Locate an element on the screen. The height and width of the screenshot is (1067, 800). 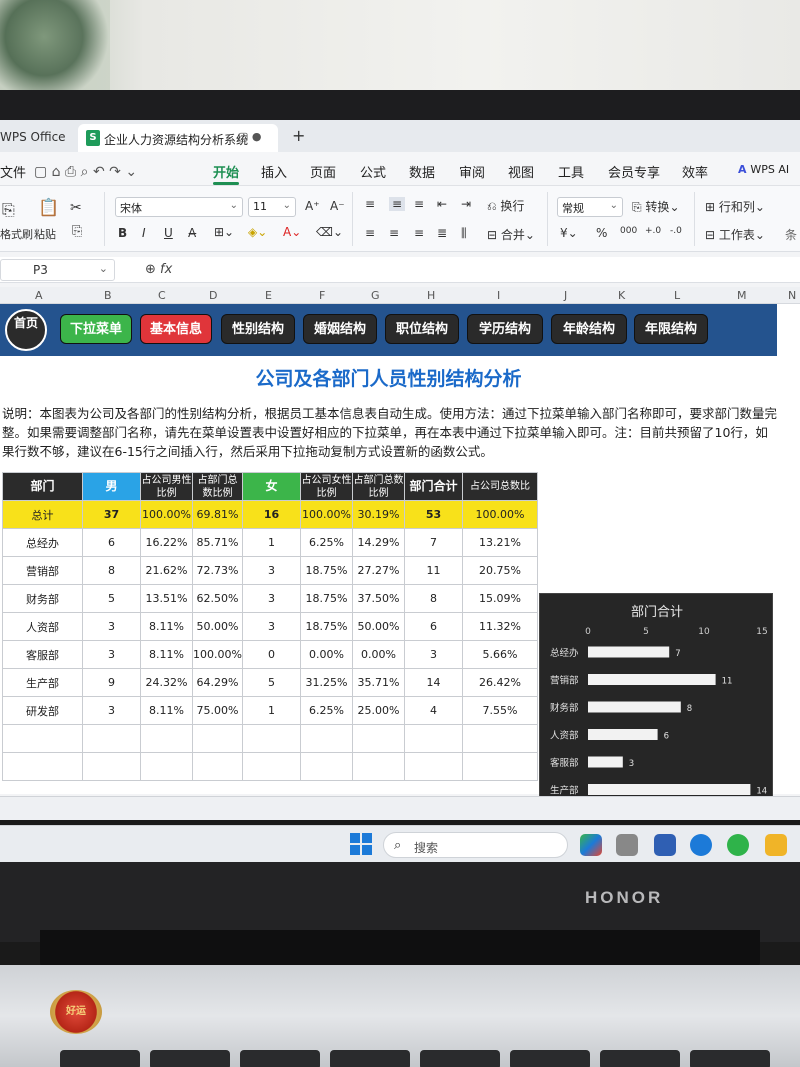
table-cell: 27.27% is located at coordinates (378, 570).